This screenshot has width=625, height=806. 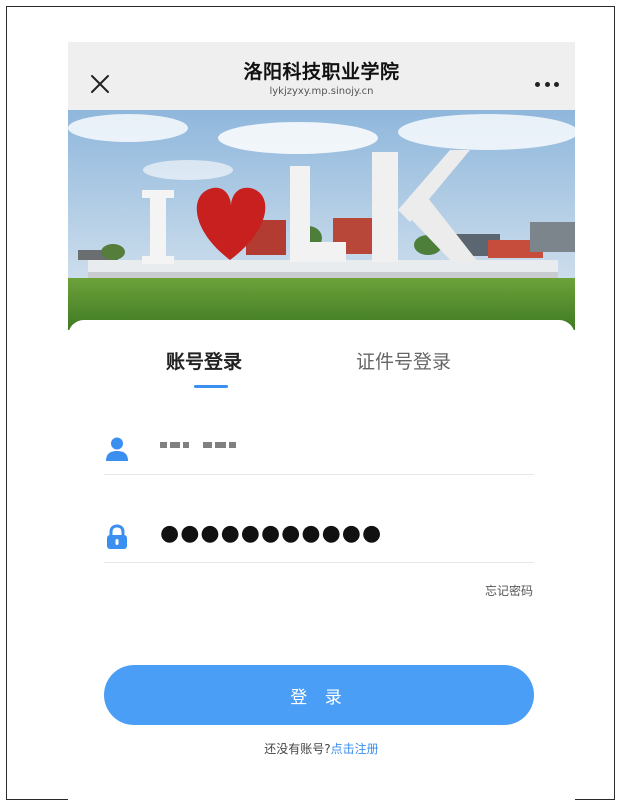 What do you see at coordinates (509, 590) in the screenshot?
I see `forgot-password-link: 忘记密码` at bounding box center [509, 590].